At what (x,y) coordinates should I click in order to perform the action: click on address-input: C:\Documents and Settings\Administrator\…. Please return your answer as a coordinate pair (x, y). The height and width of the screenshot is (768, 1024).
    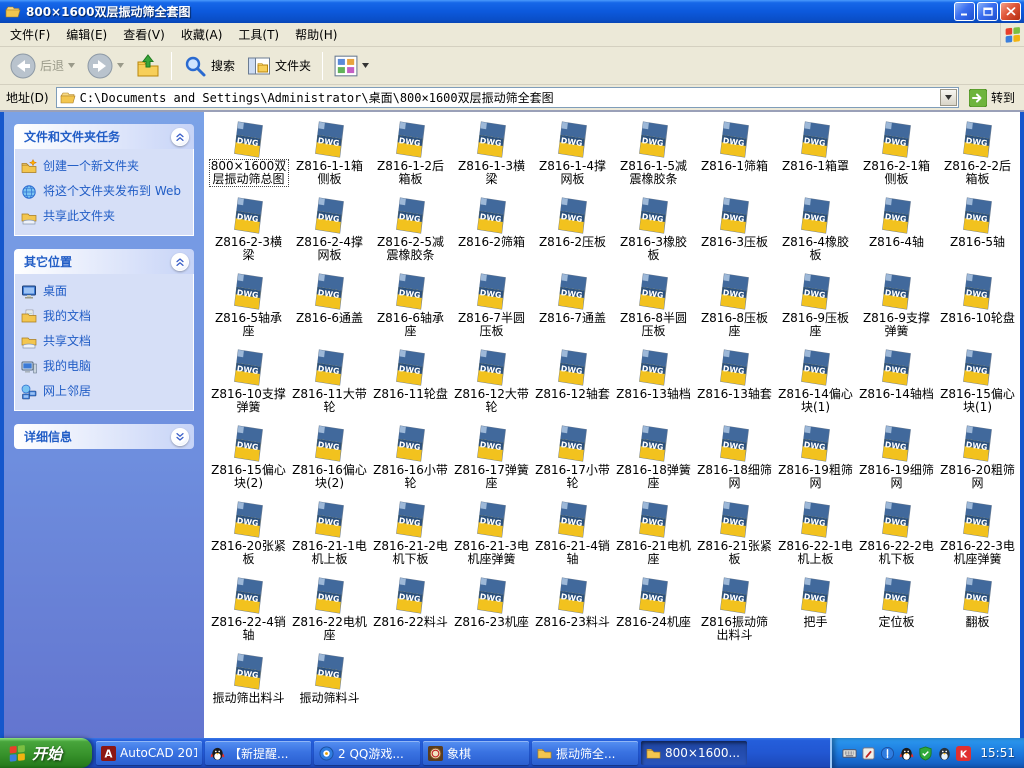
    Looking at the image, I should click on (507, 97).